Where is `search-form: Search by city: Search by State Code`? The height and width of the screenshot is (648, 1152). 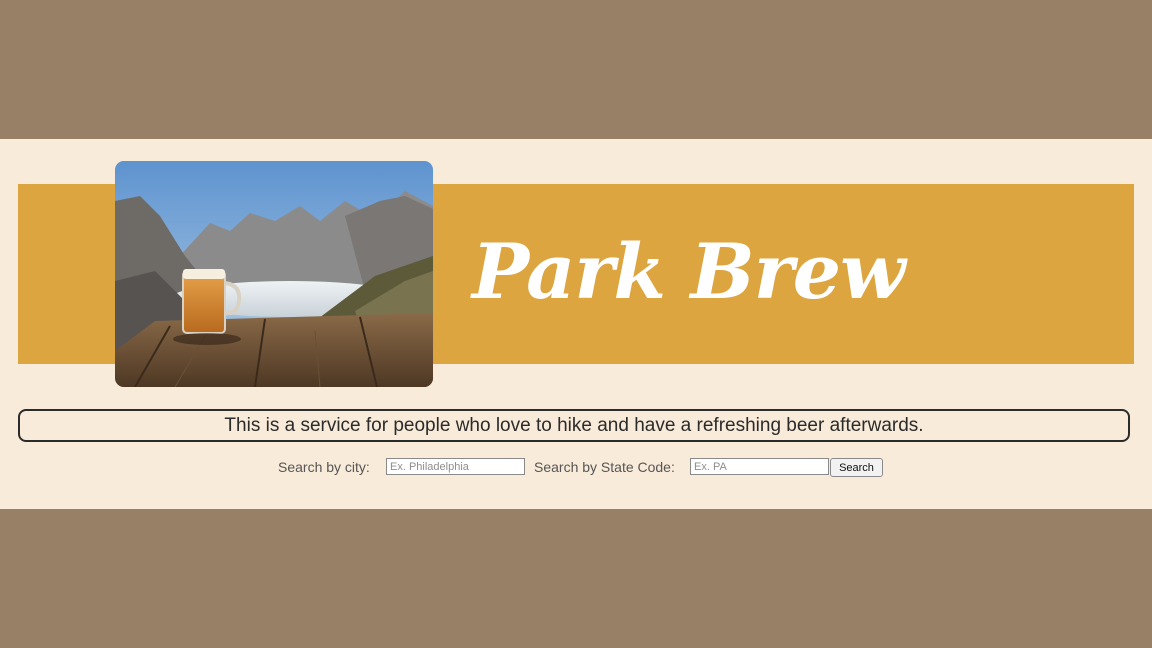 search-form: Search by city: Search by State Code is located at coordinates (576, 468).